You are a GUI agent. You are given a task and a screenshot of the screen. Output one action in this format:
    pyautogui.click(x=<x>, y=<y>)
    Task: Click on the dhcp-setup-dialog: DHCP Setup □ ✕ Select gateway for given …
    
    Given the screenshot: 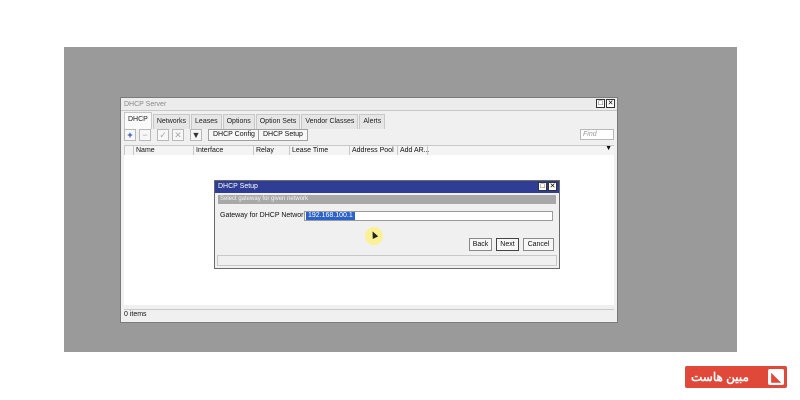 What is the action you would take?
    pyautogui.click(x=387, y=224)
    